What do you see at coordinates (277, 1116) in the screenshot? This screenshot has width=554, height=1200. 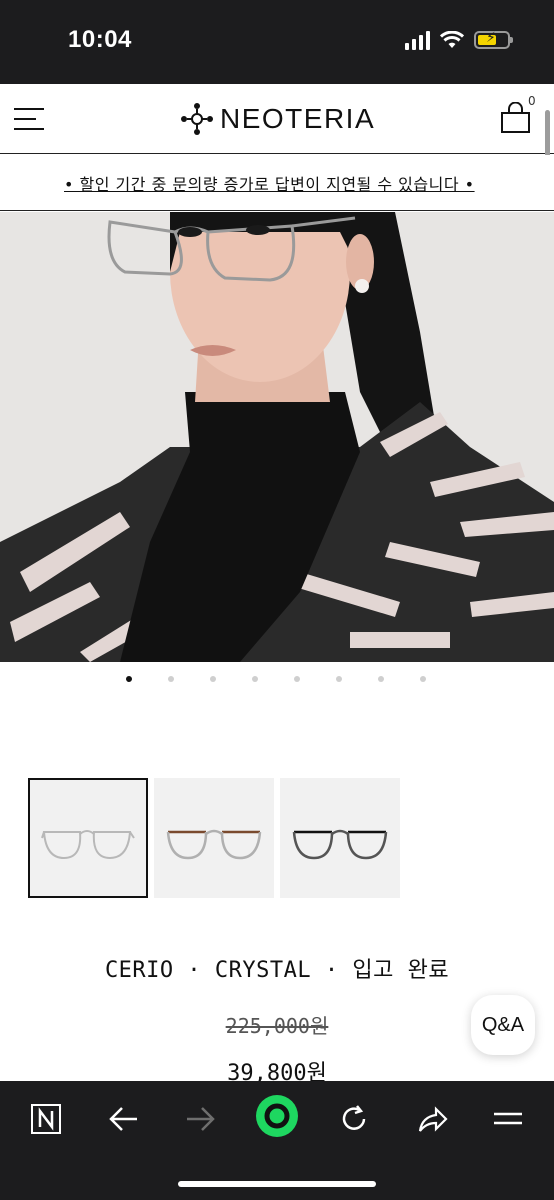 I see `green-home-icon` at bounding box center [277, 1116].